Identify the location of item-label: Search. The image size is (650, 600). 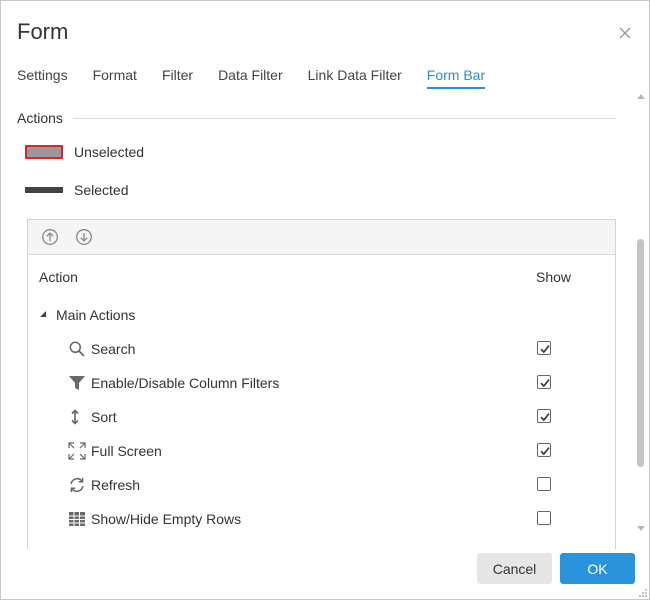
(113, 349).